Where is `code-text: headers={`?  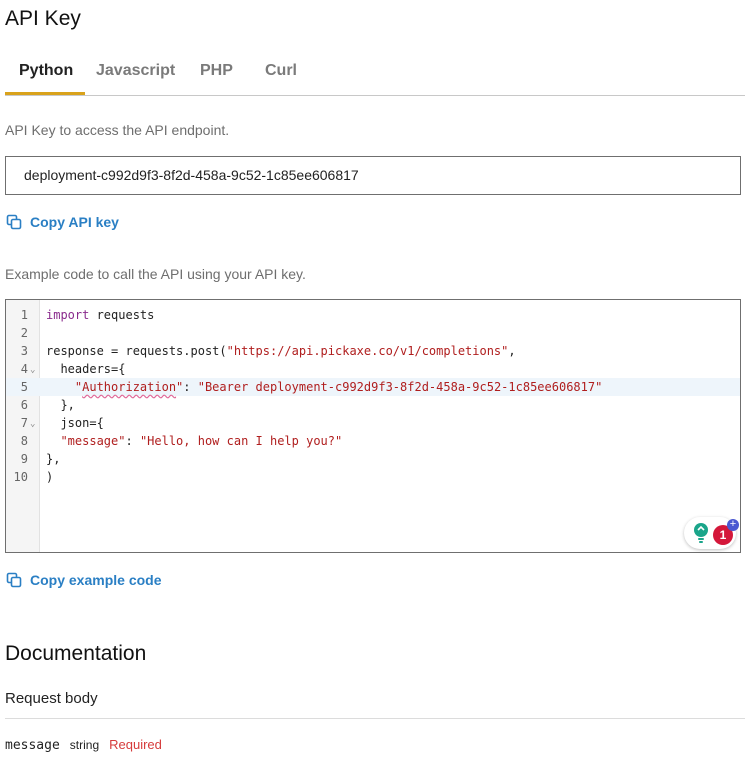 code-text: headers={ is located at coordinates (86, 369).